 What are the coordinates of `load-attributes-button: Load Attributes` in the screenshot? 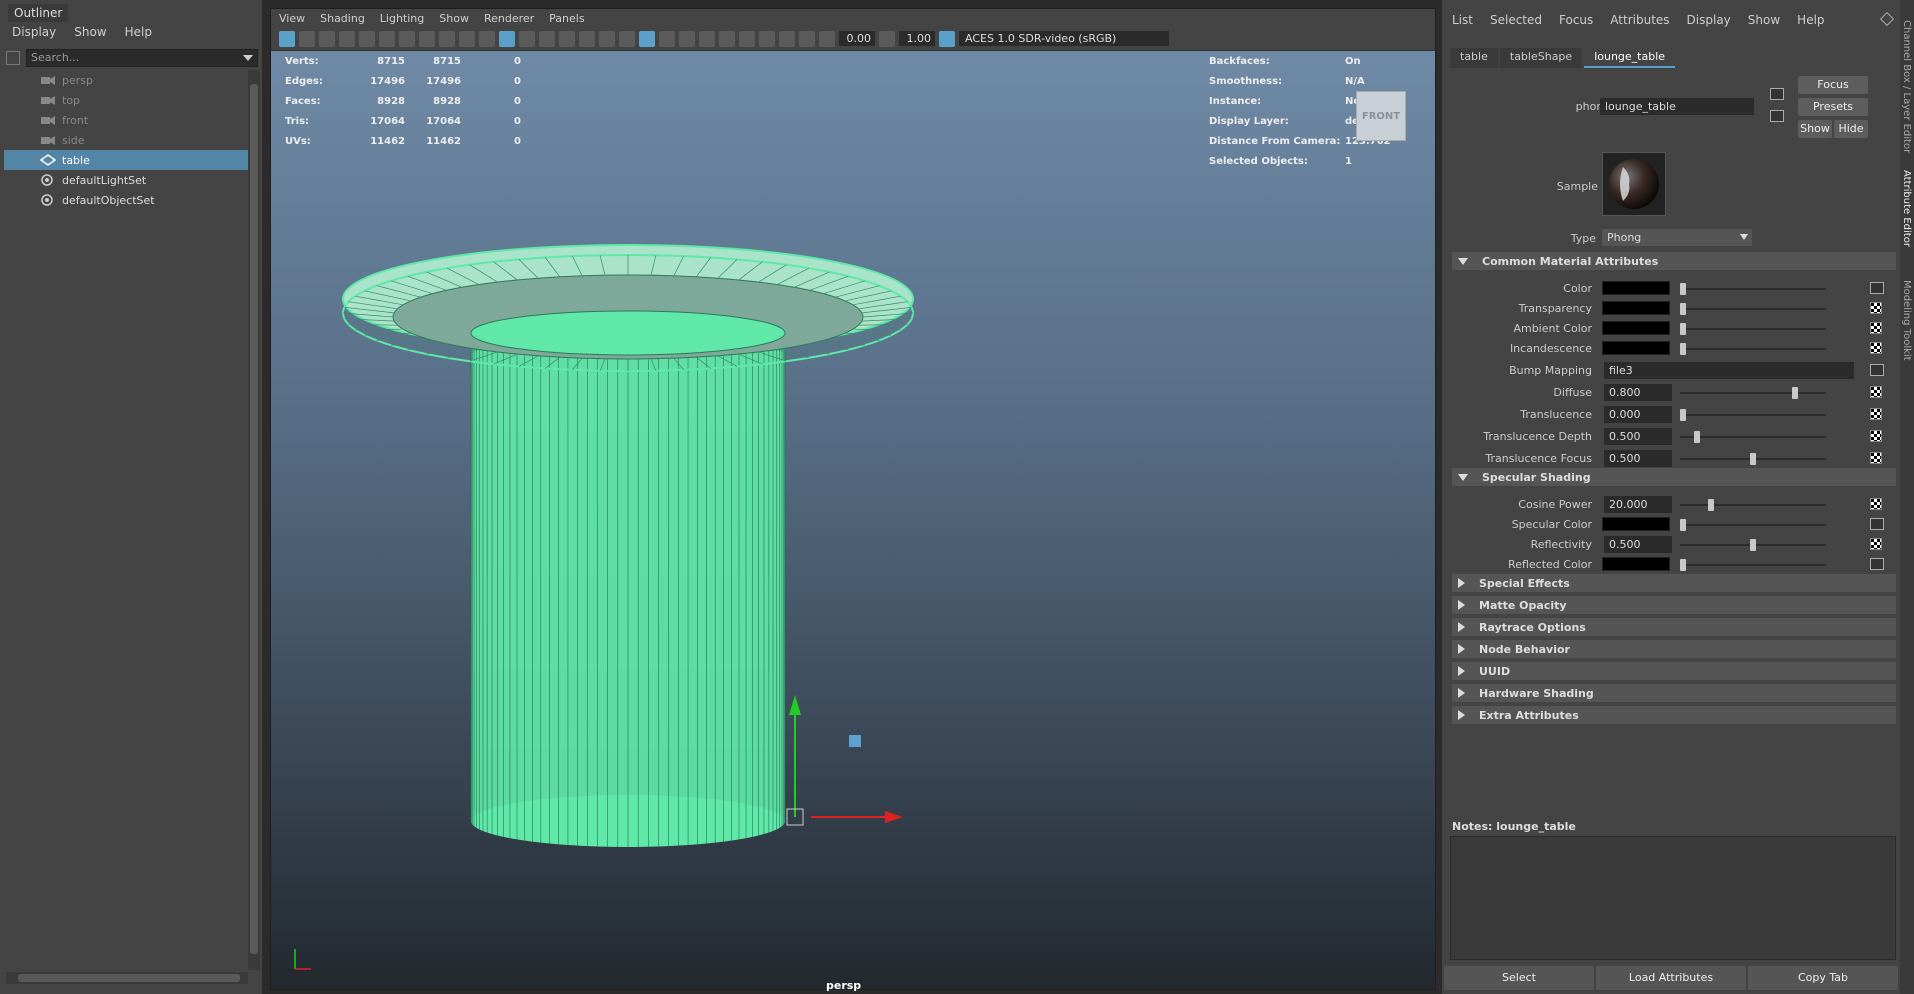 It's located at (1671, 978).